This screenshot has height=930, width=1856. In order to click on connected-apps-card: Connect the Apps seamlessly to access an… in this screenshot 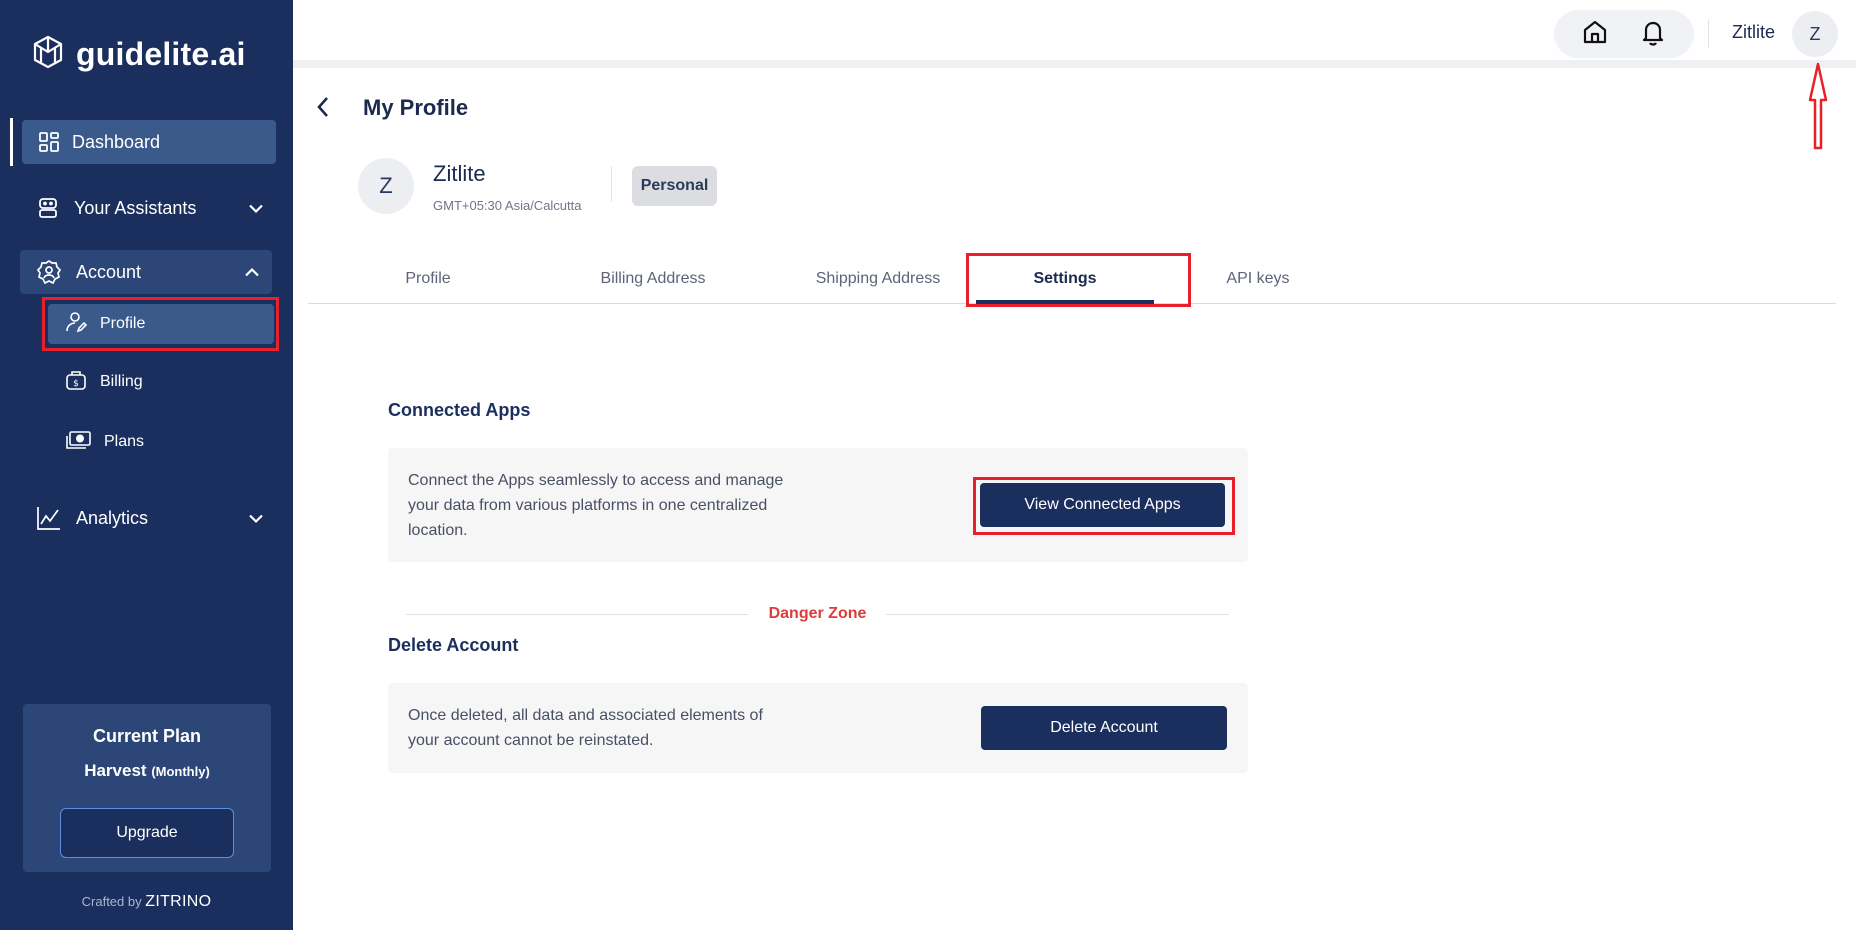, I will do `click(818, 505)`.